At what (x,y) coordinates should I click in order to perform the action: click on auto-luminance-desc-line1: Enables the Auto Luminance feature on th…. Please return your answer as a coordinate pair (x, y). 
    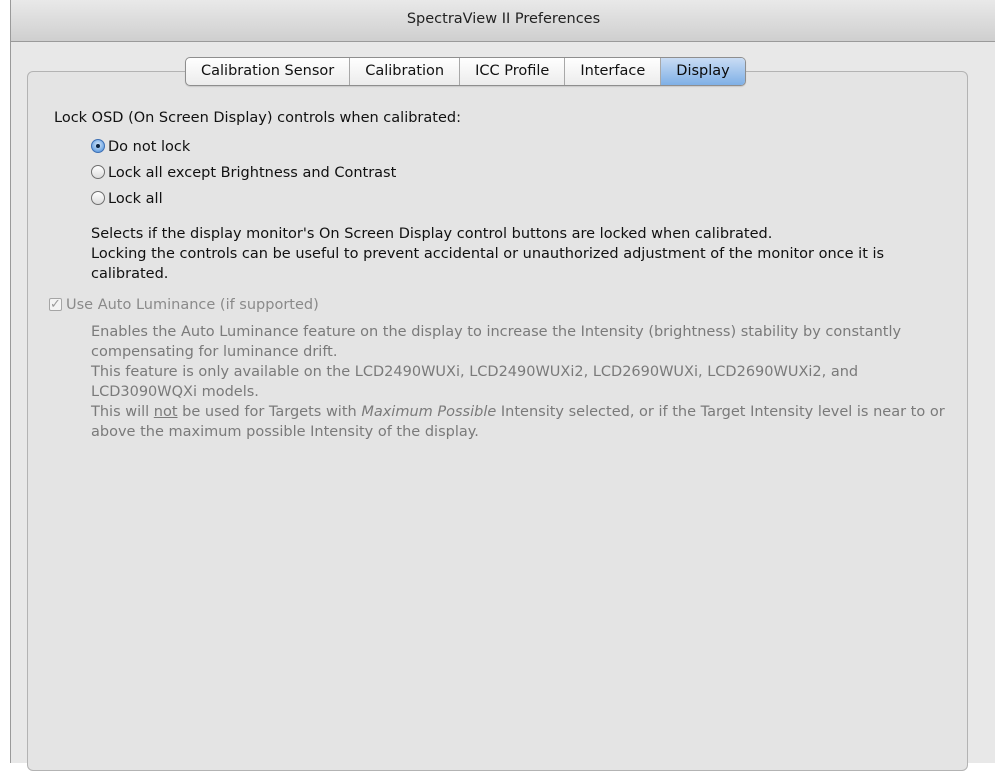
    Looking at the image, I should click on (496, 342).